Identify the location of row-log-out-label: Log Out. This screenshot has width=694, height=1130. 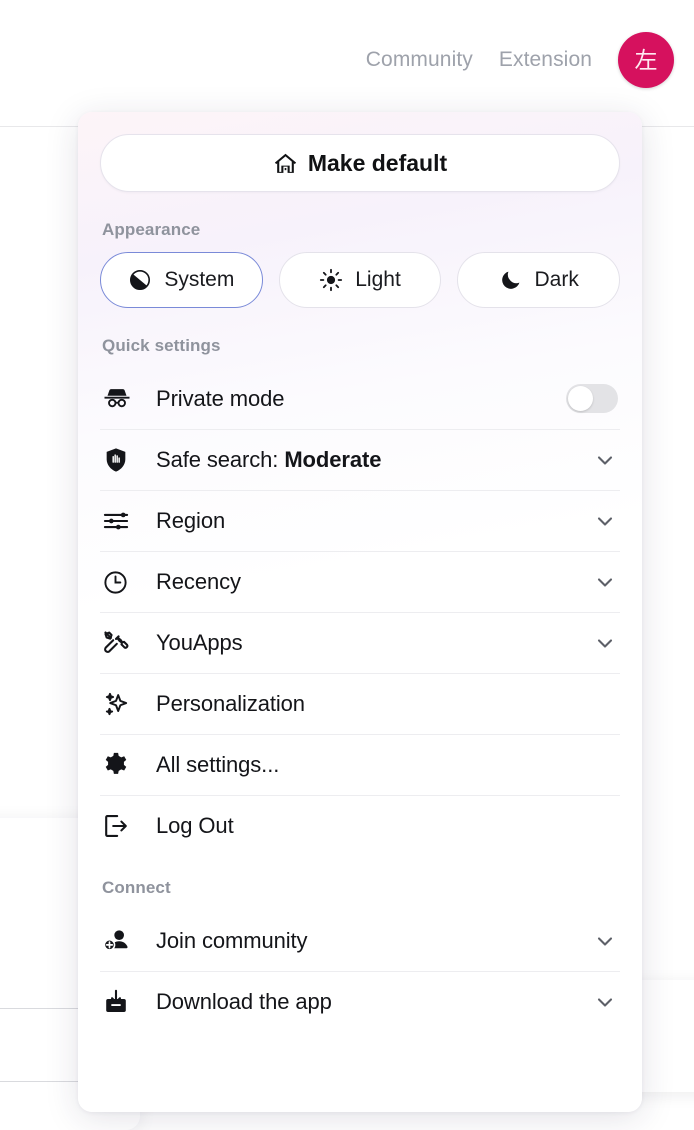
(195, 825).